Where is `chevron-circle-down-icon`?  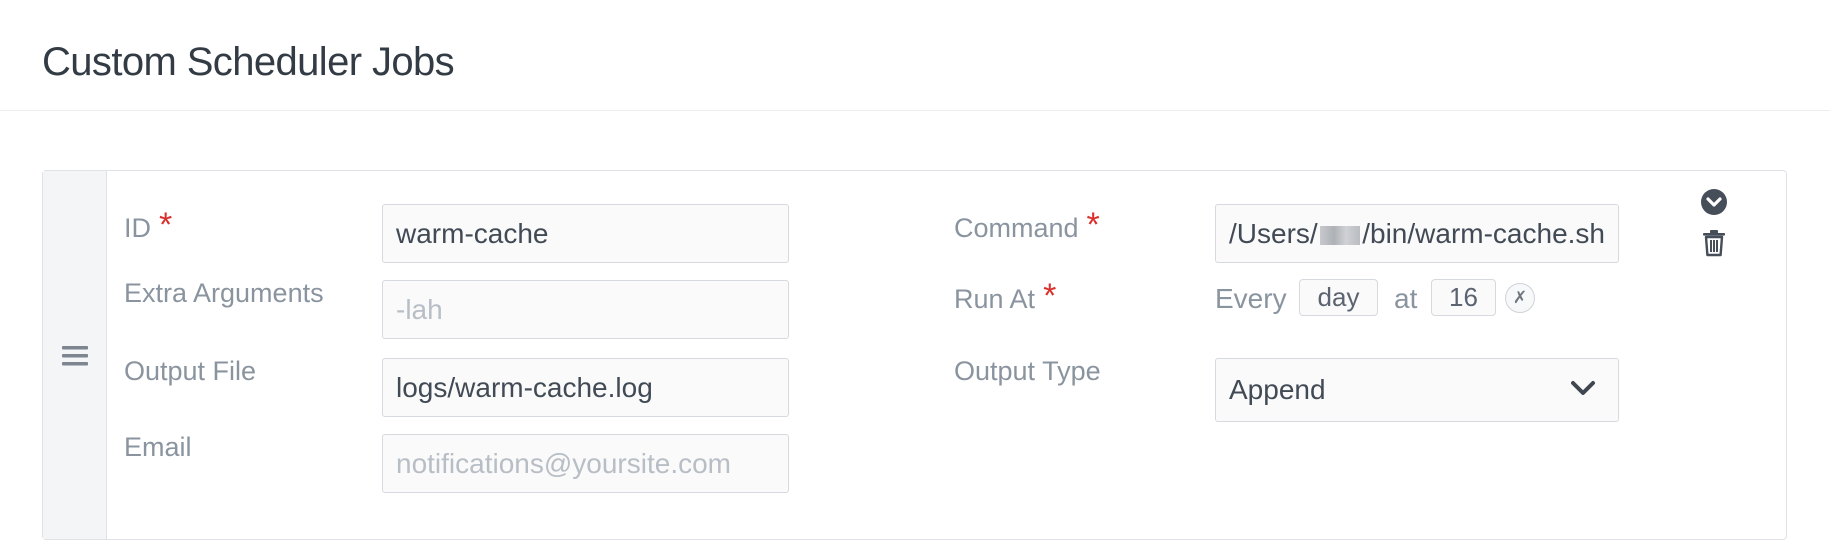
chevron-circle-down-icon is located at coordinates (1714, 202).